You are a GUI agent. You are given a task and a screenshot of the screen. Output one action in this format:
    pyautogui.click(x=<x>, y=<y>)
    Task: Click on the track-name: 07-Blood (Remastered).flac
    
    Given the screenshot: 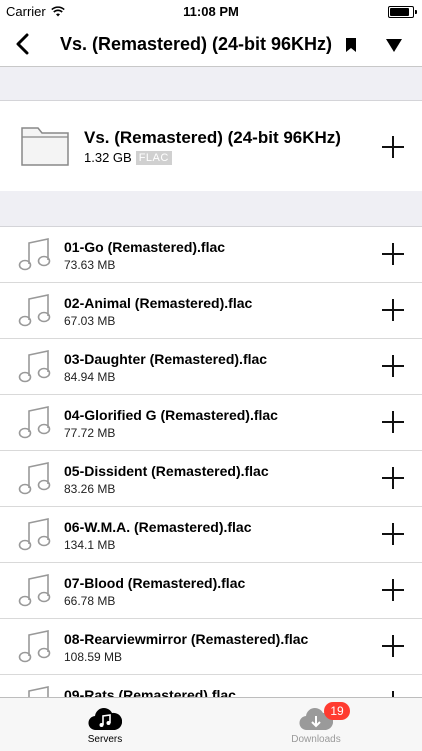 What is the action you would take?
    pyautogui.click(x=155, y=583)
    